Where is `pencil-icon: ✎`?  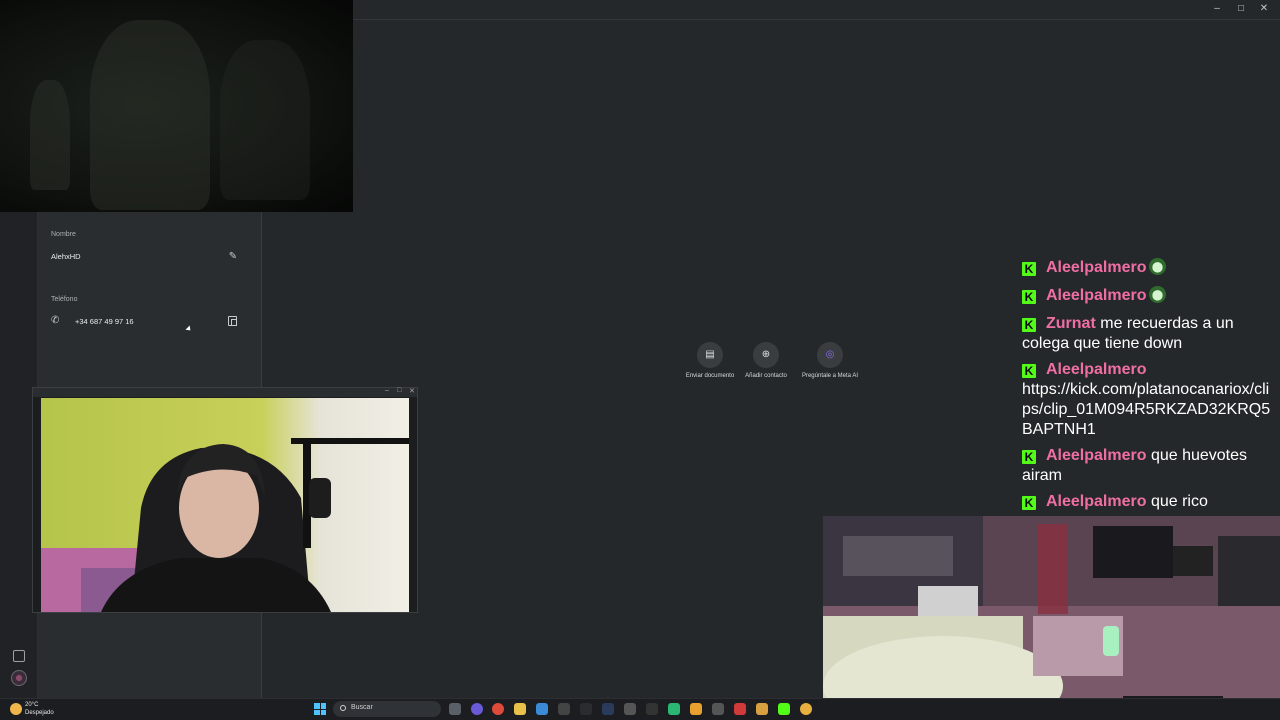
pencil-icon: ✎ is located at coordinates (233, 257).